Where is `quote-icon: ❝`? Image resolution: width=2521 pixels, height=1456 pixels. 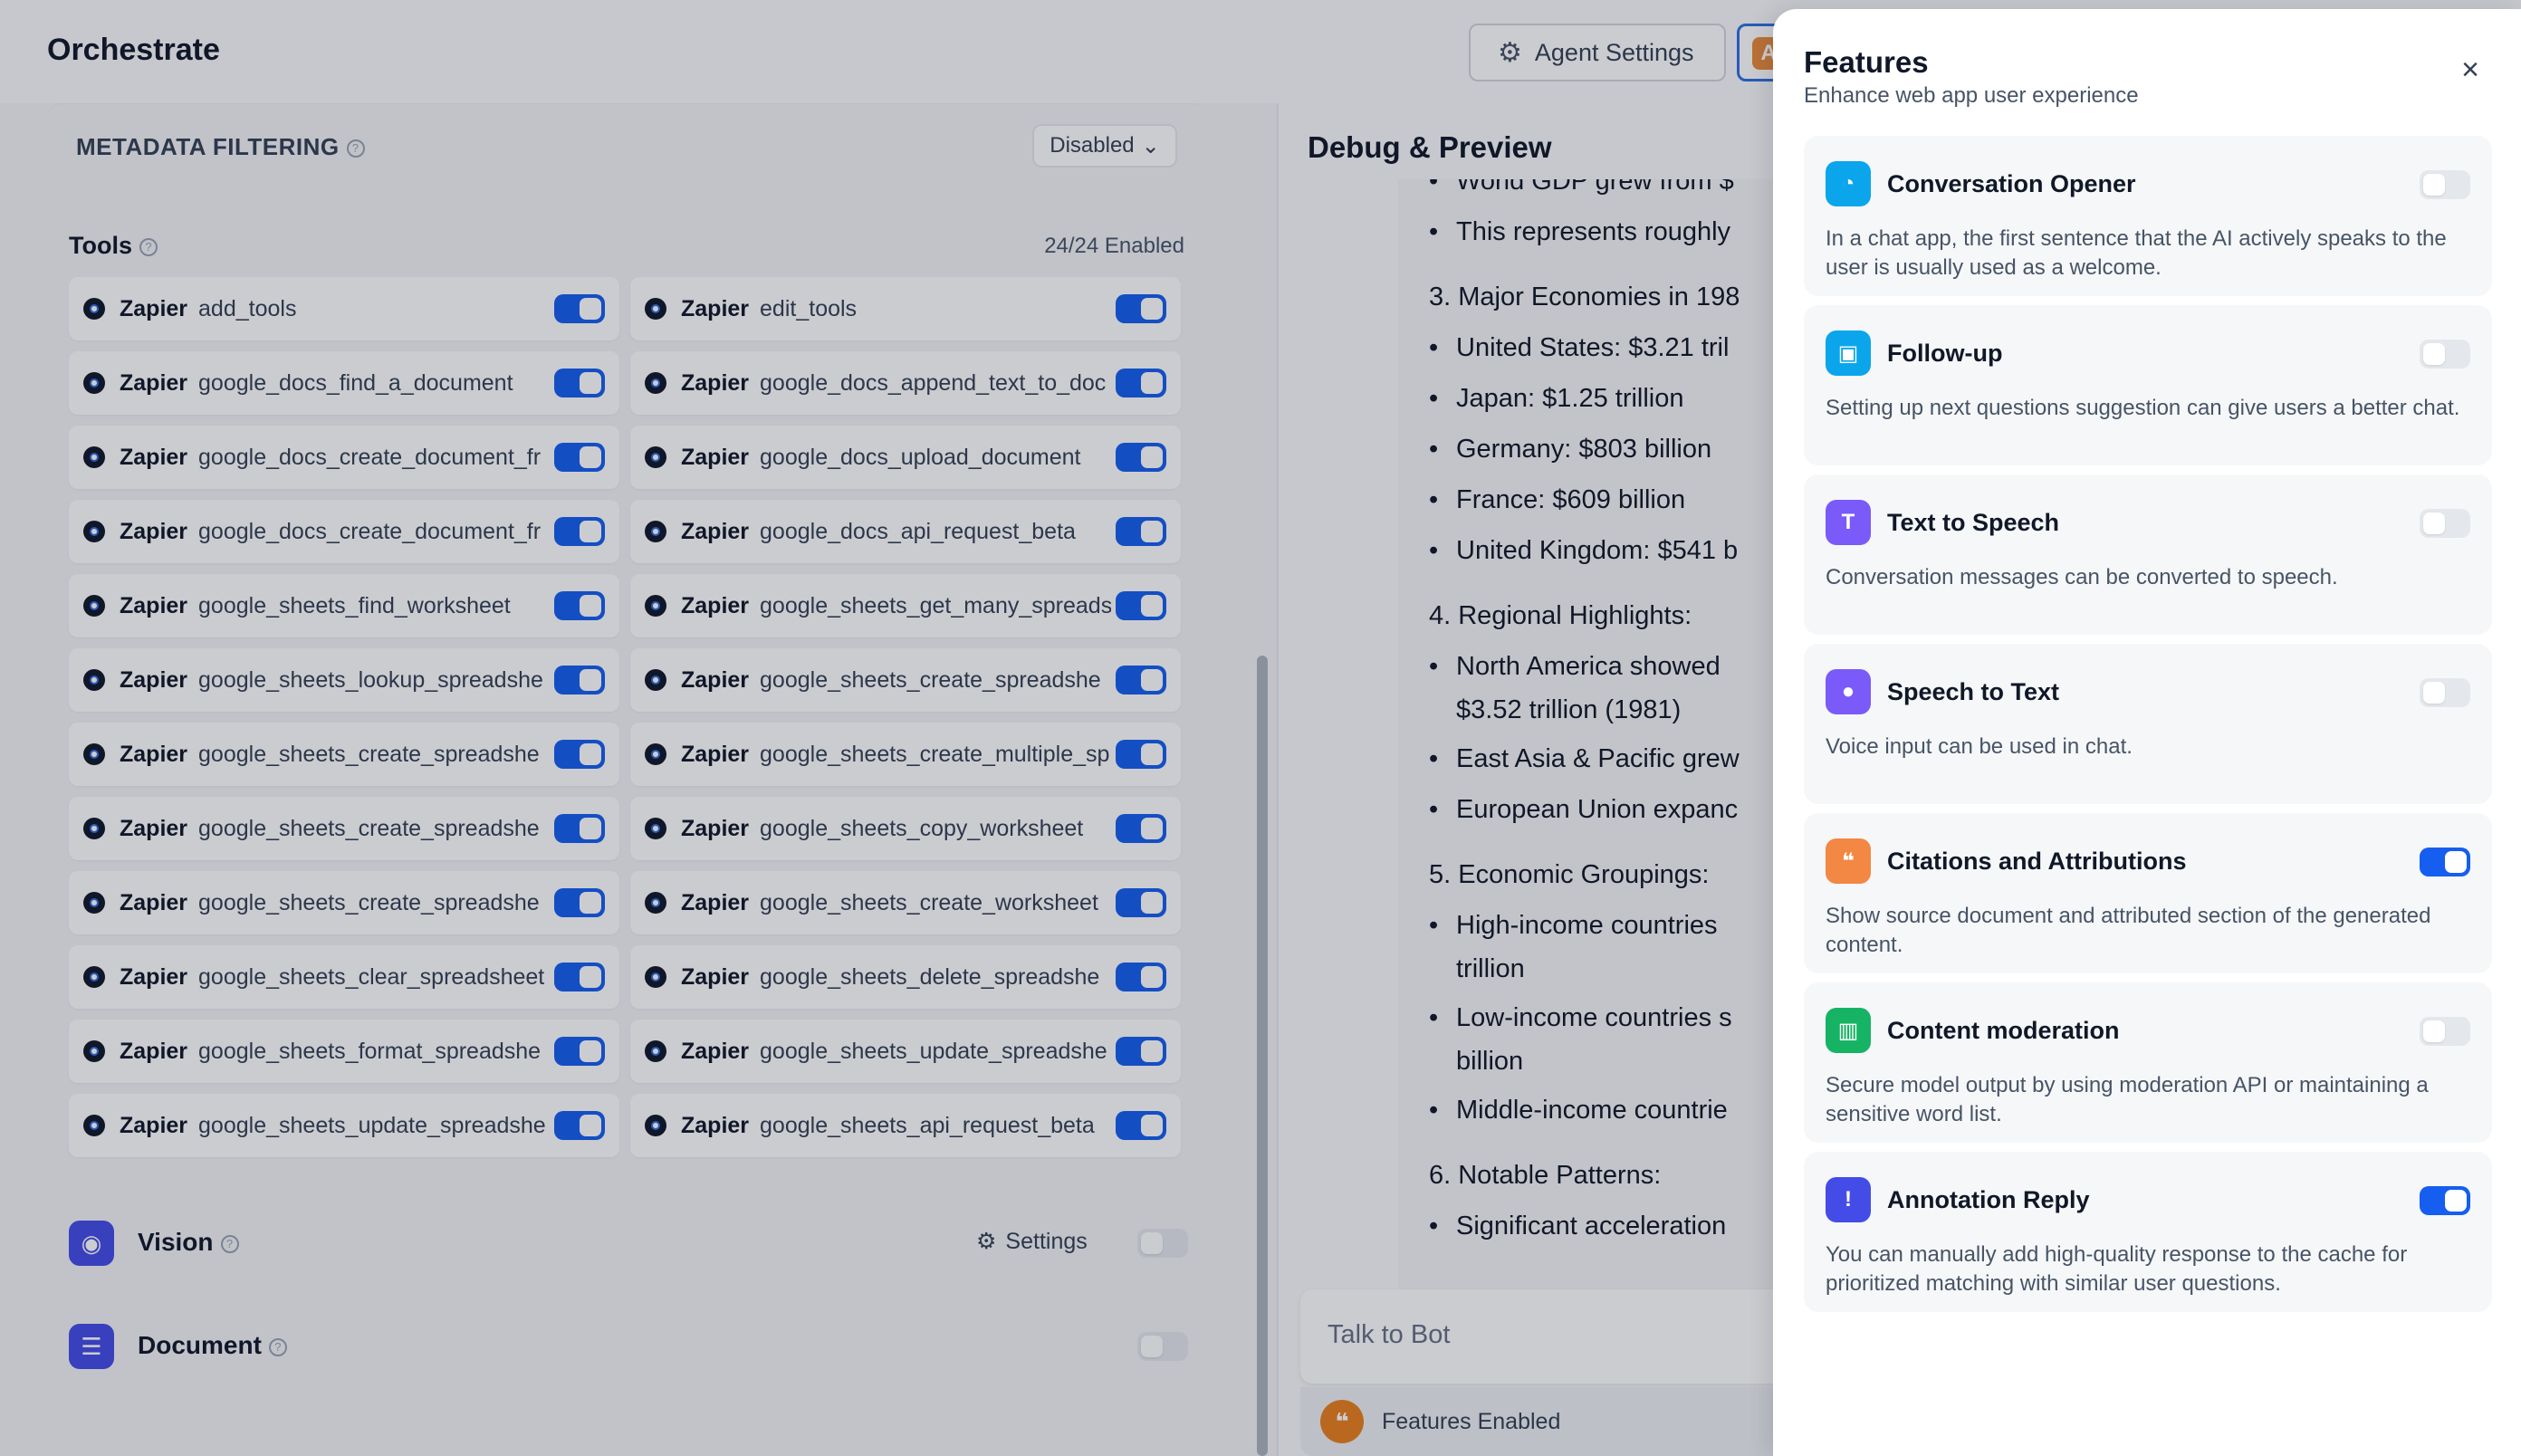 quote-icon: ❝ is located at coordinates (1848, 861).